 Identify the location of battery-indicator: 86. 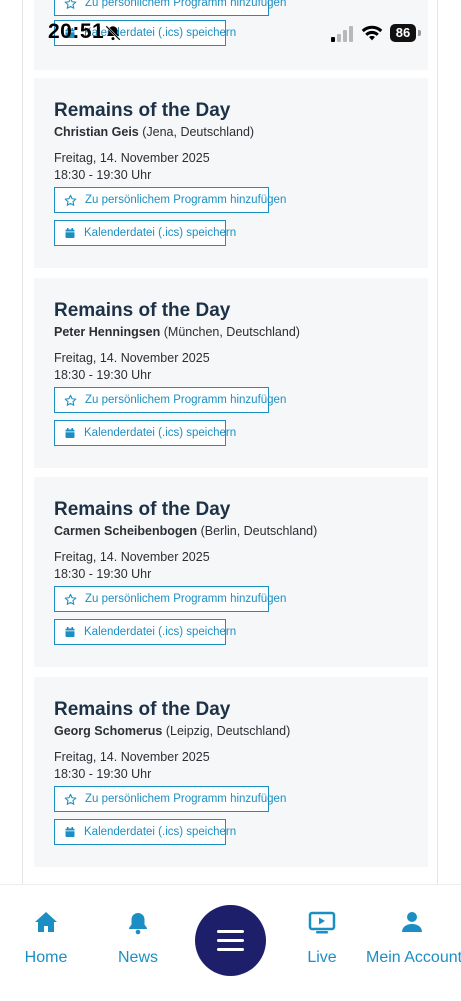
(405, 33).